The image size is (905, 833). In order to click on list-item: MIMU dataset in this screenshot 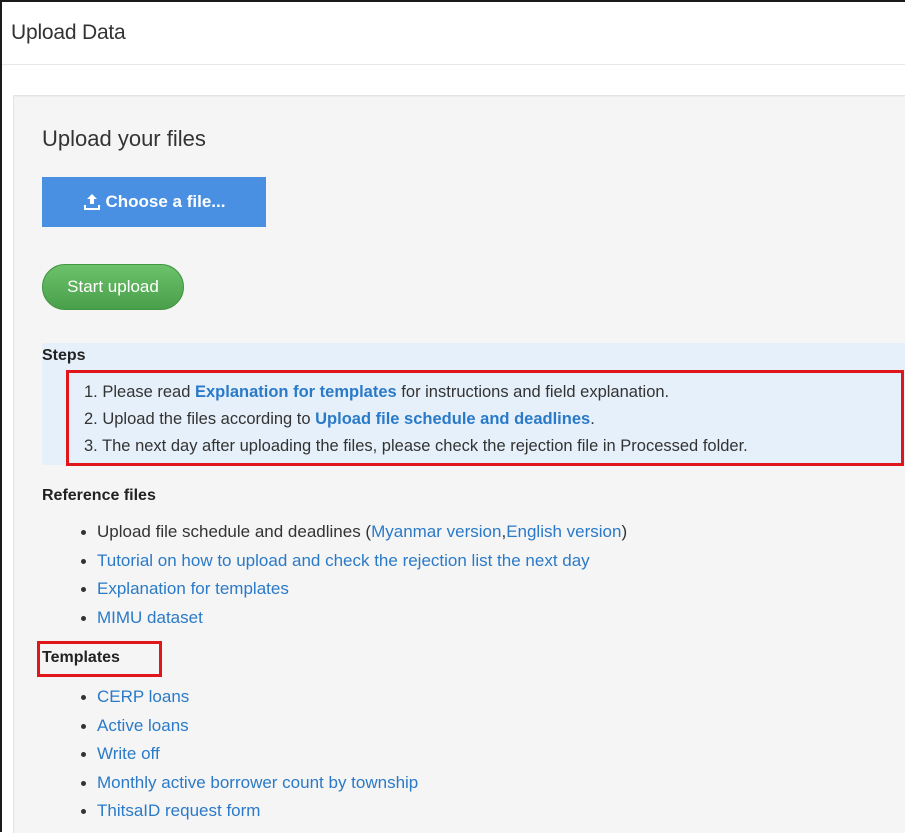, I will do `click(352, 618)`.